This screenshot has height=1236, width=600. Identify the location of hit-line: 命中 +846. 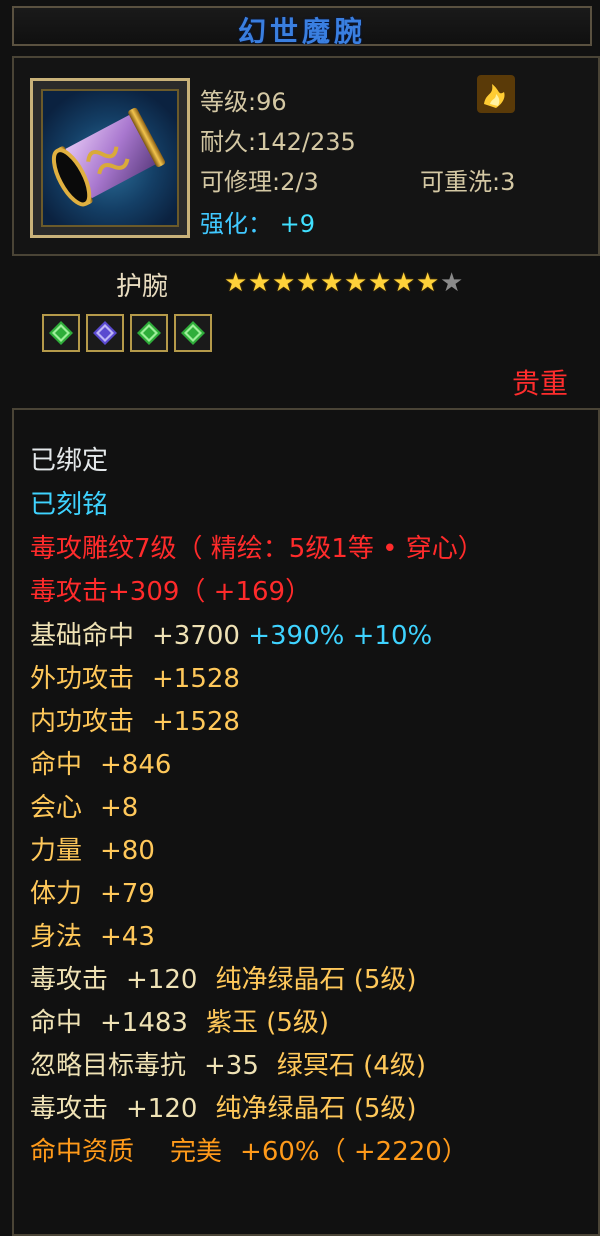
(100, 762).